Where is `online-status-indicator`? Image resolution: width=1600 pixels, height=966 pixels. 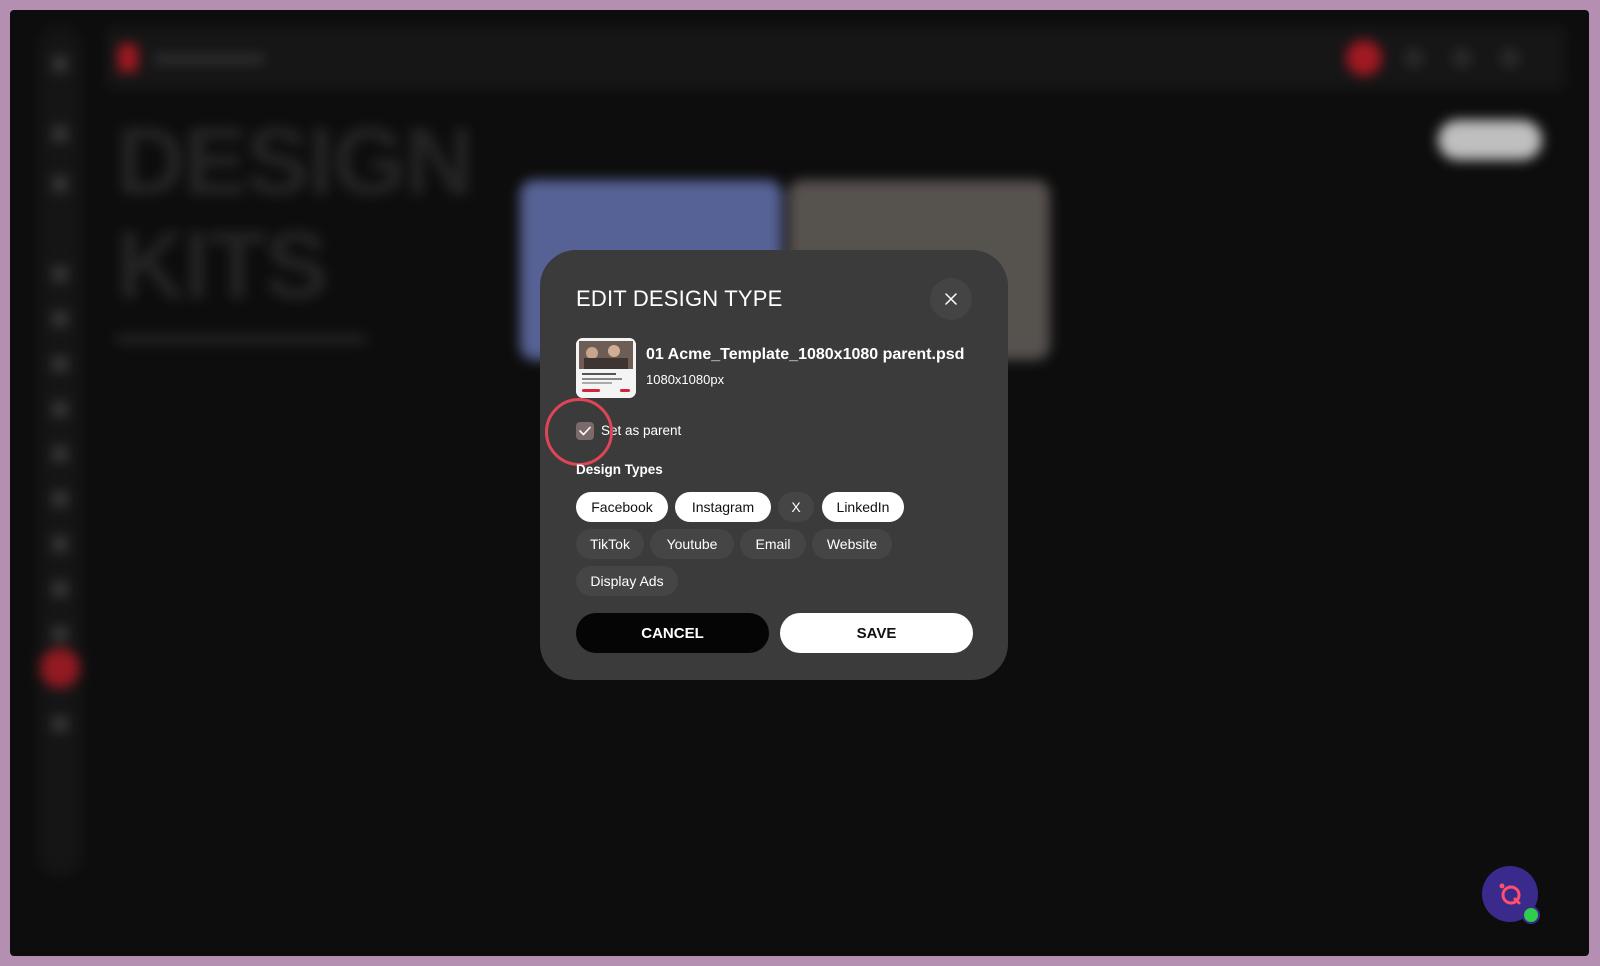
online-status-indicator is located at coordinates (1531, 915).